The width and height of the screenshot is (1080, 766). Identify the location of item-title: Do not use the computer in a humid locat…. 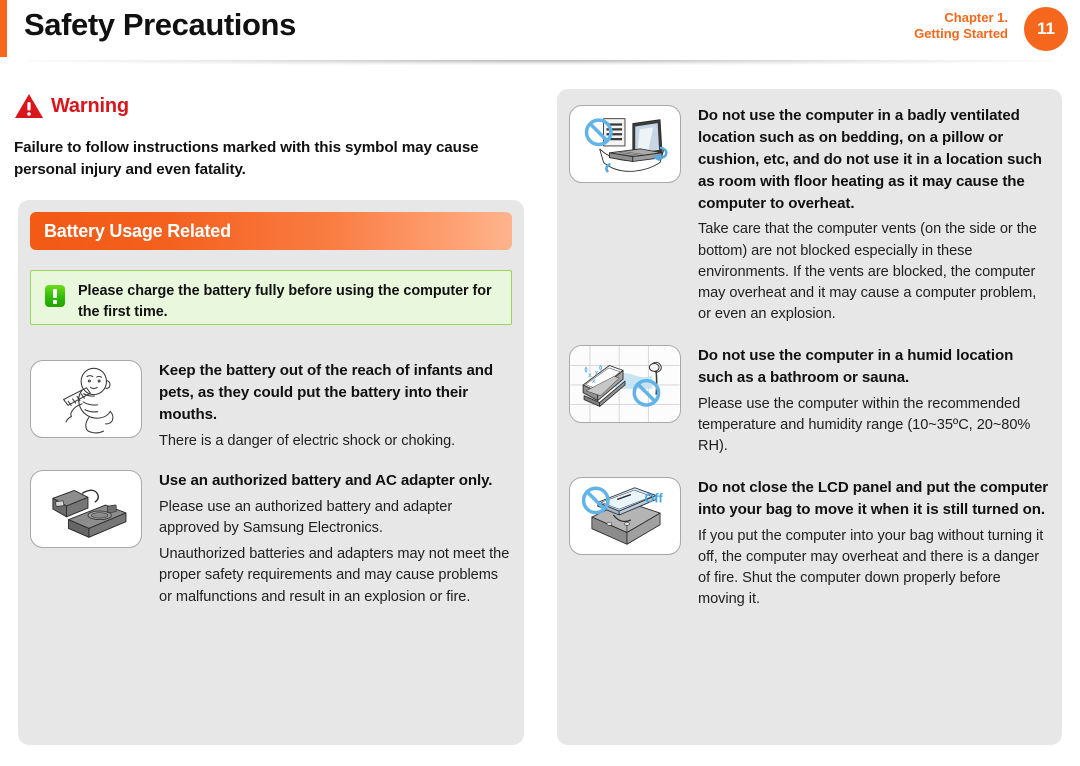
(856, 366).